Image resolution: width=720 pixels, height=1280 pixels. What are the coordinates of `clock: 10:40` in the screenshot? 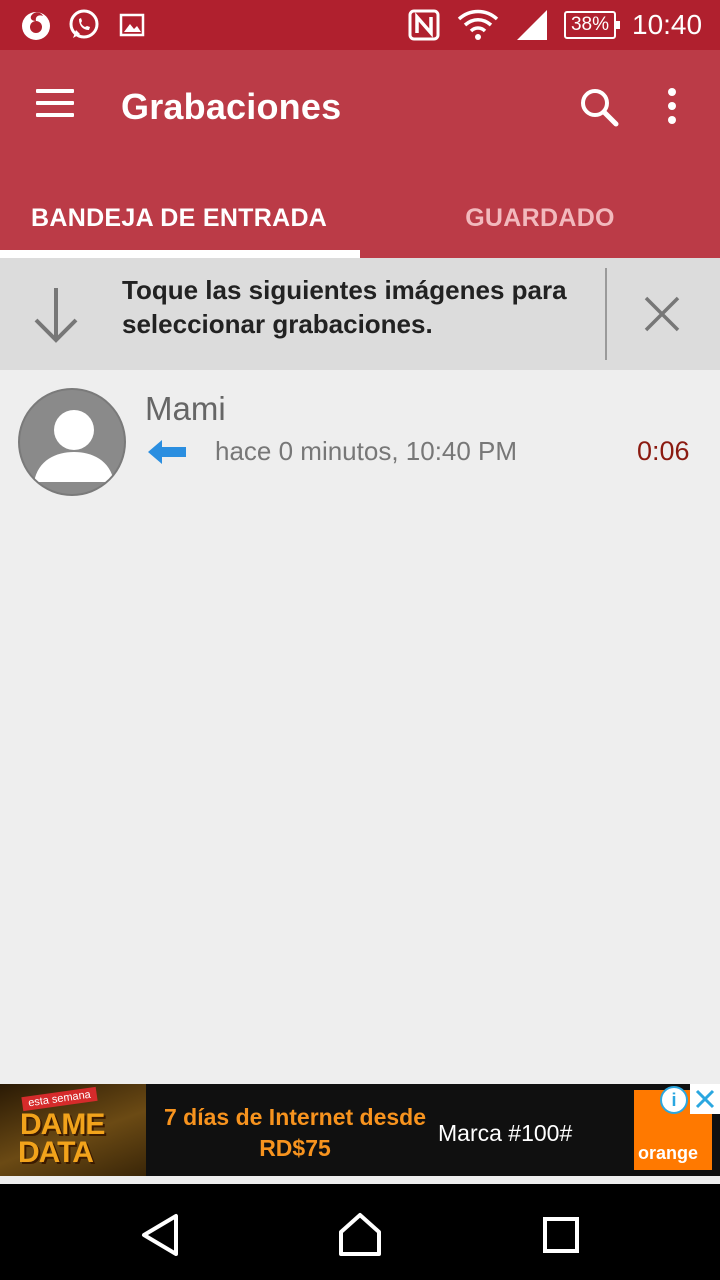 It's located at (667, 24).